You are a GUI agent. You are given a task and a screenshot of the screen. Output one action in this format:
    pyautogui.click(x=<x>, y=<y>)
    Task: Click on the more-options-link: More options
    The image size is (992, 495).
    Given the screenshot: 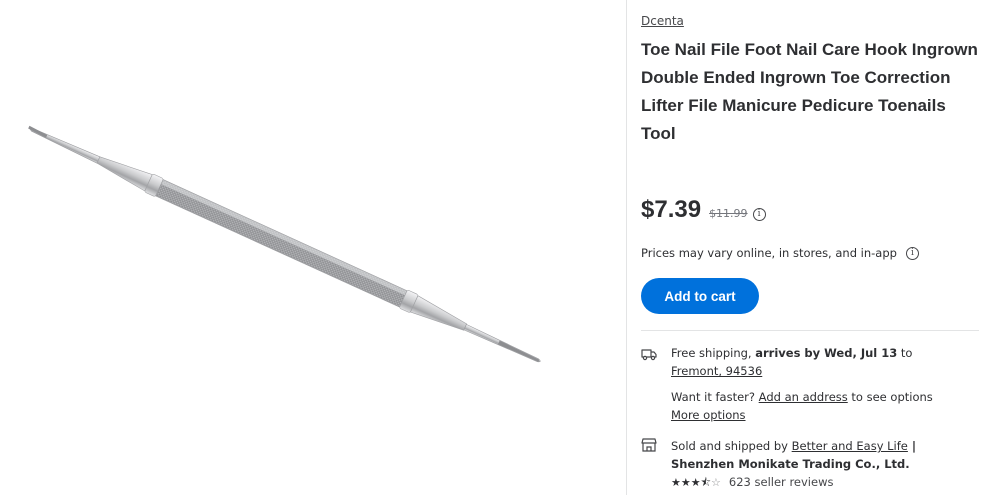 What is the action you would take?
    pyautogui.click(x=708, y=415)
    